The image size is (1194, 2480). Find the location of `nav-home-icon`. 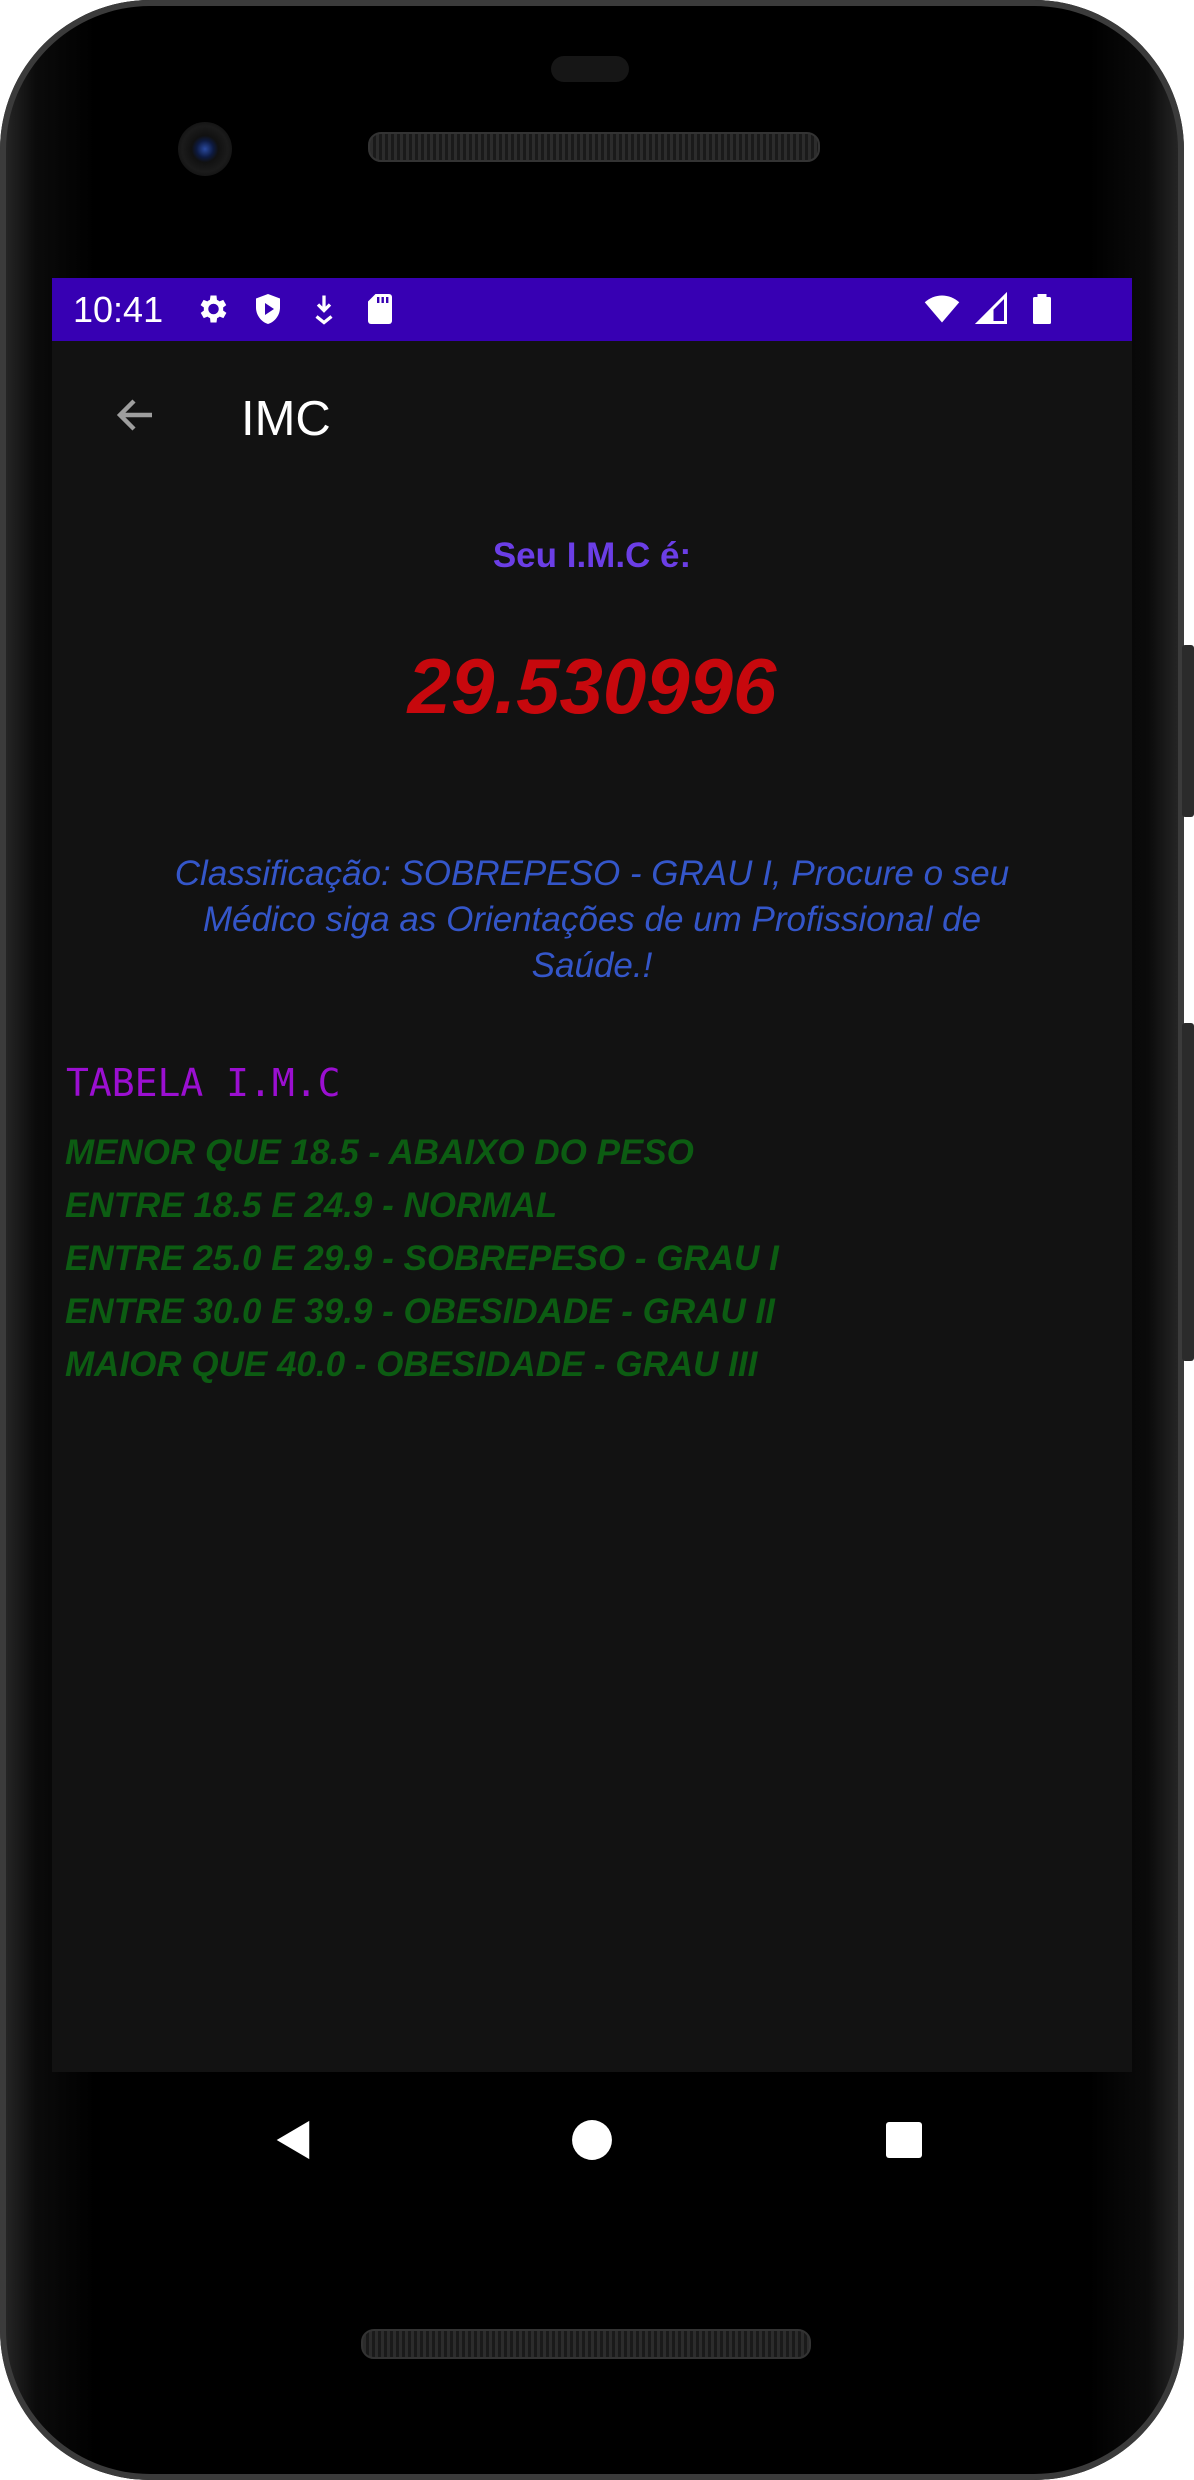

nav-home-icon is located at coordinates (592, 2140).